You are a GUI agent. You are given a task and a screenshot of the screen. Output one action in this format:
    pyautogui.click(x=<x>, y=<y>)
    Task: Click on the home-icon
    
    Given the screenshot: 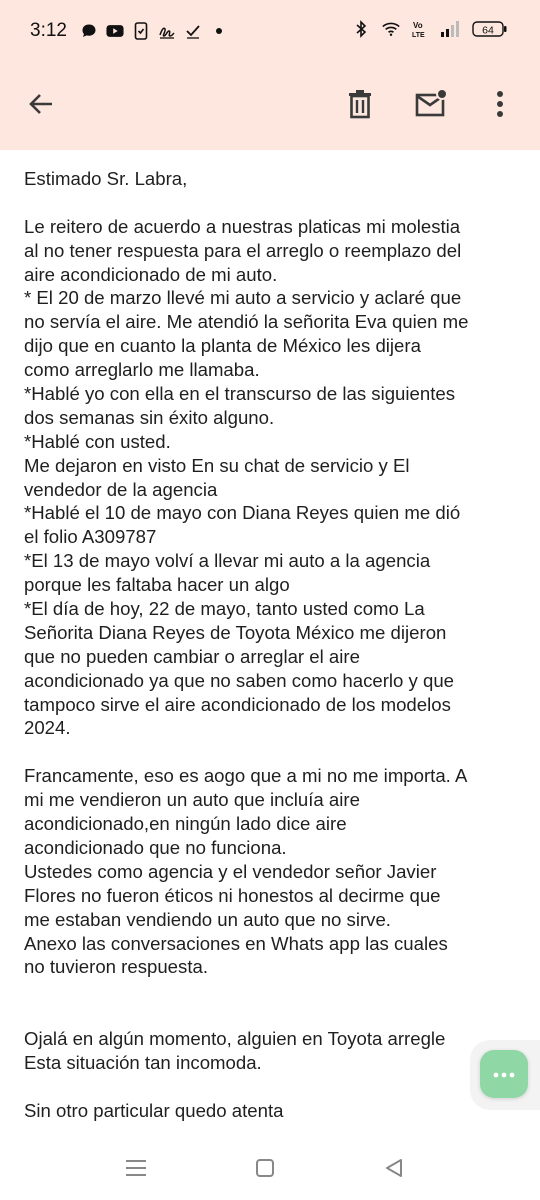 What is the action you would take?
    pyautogui.click(x=265, y=1170)
    